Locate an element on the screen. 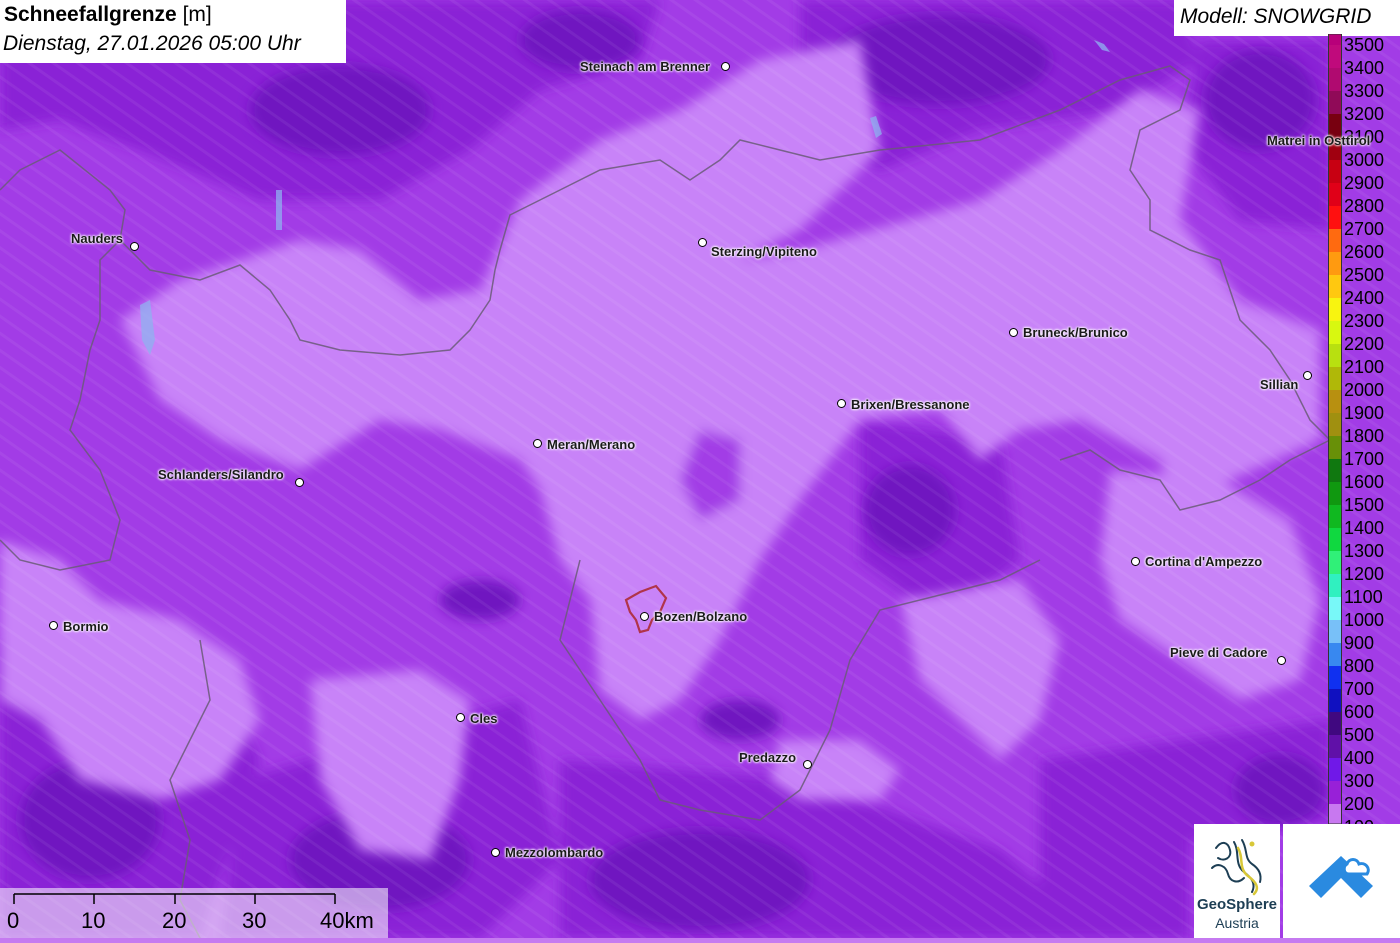  city-label: Schlanders/Silandro is located at coordinates (221, 474).